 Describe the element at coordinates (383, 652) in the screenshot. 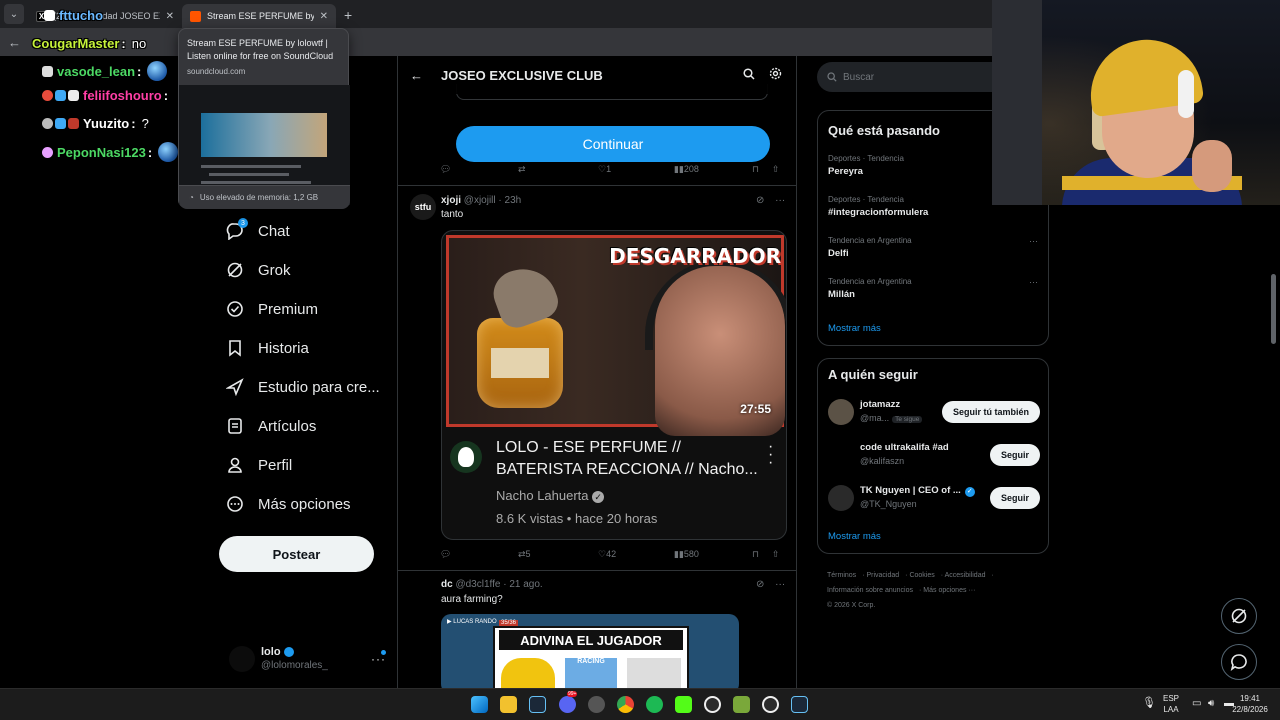

I see `notification-dot` at that location.